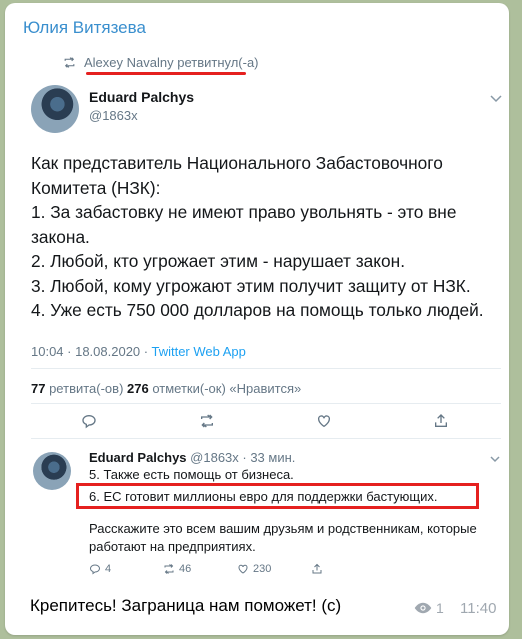 This screenshot has width=522, height=639. Describe the element at coordinates (172, 546) in the screenshot. I see `reply-line: работают на предприятиях.` at that location.